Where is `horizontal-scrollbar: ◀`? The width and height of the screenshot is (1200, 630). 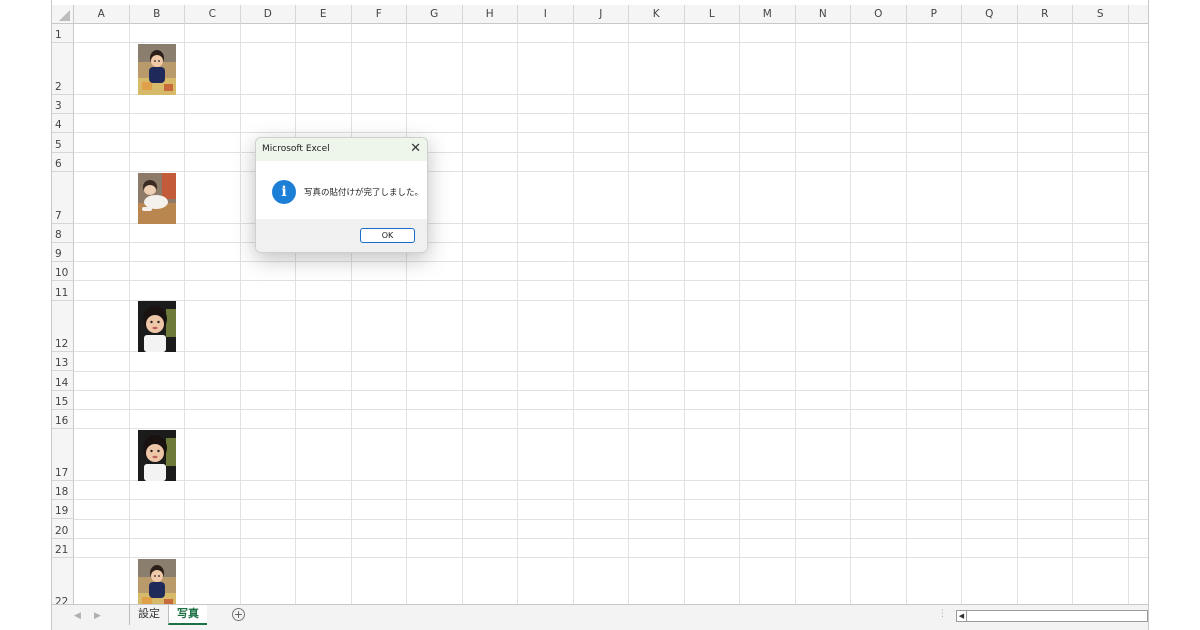 horizontal-scrollbar: ◀ is located at coordinates (1052, 616).